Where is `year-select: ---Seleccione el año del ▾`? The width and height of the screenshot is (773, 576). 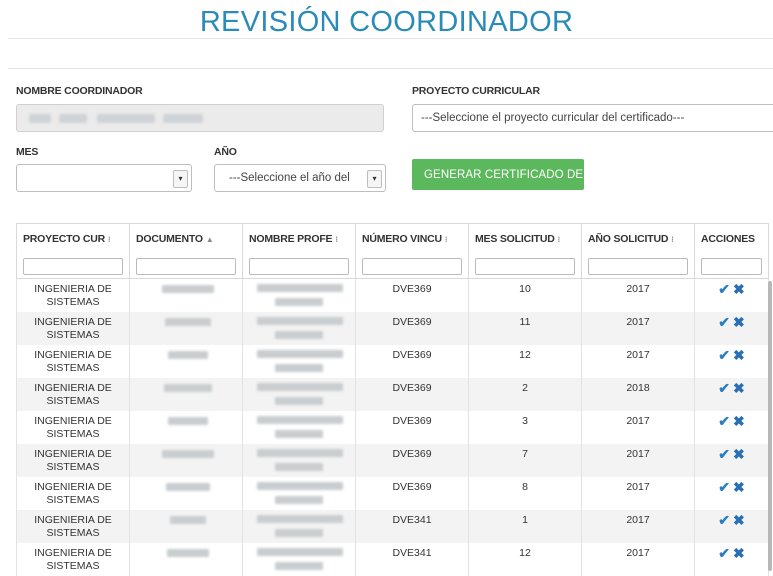
year-select: ---Seleccione el año del ▾ is located at coordinates (300, 178).